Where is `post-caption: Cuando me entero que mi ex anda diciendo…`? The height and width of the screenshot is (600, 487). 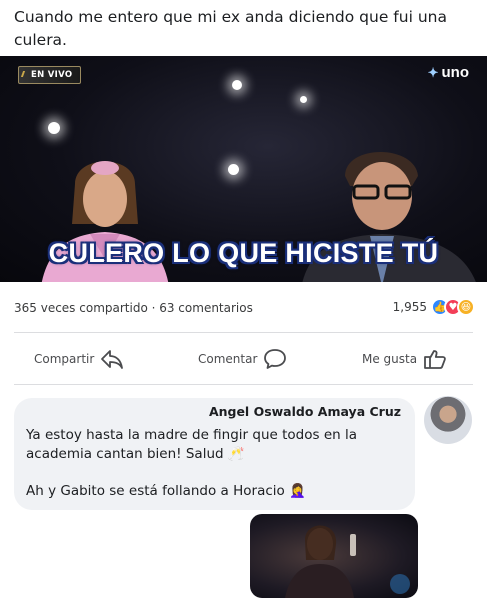 post-caption: Cuando me entero que mi ex anda diciendo… is located at coordinates (230, 28).